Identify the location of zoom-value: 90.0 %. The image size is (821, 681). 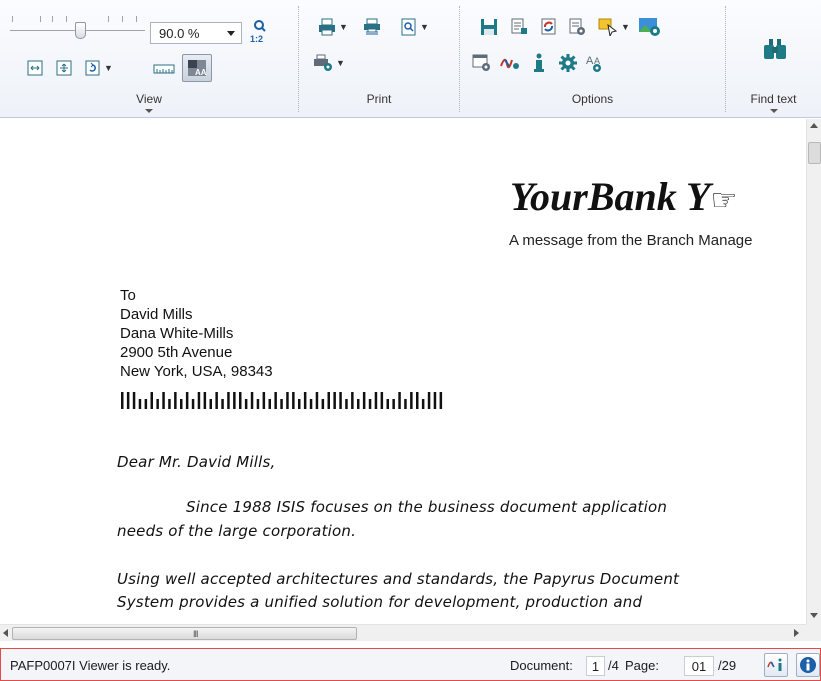
(179, 33).